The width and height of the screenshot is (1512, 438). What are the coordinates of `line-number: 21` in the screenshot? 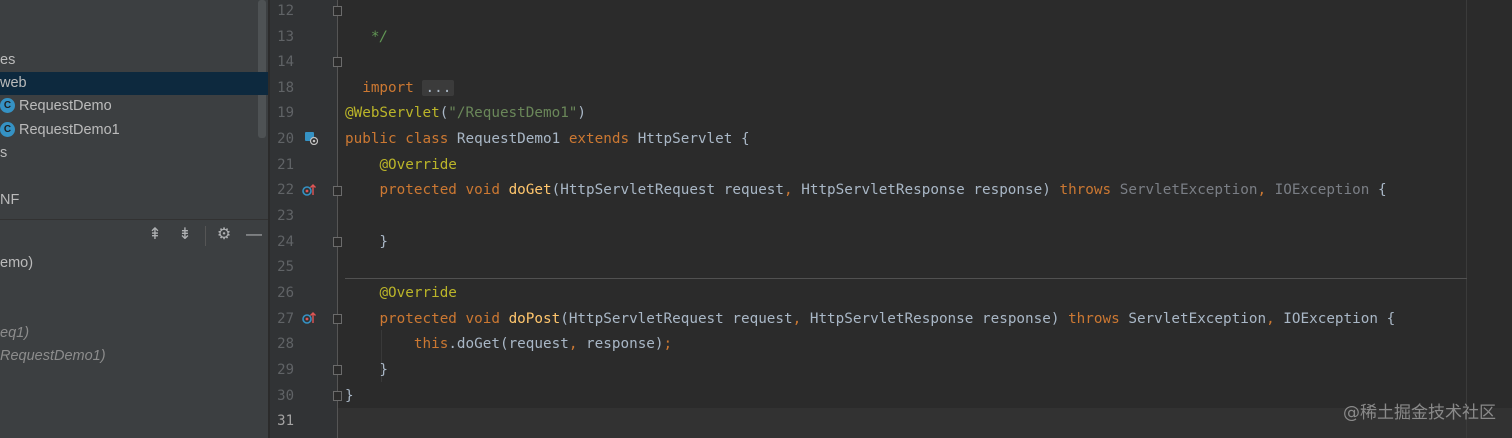 It's located at (285, 165).